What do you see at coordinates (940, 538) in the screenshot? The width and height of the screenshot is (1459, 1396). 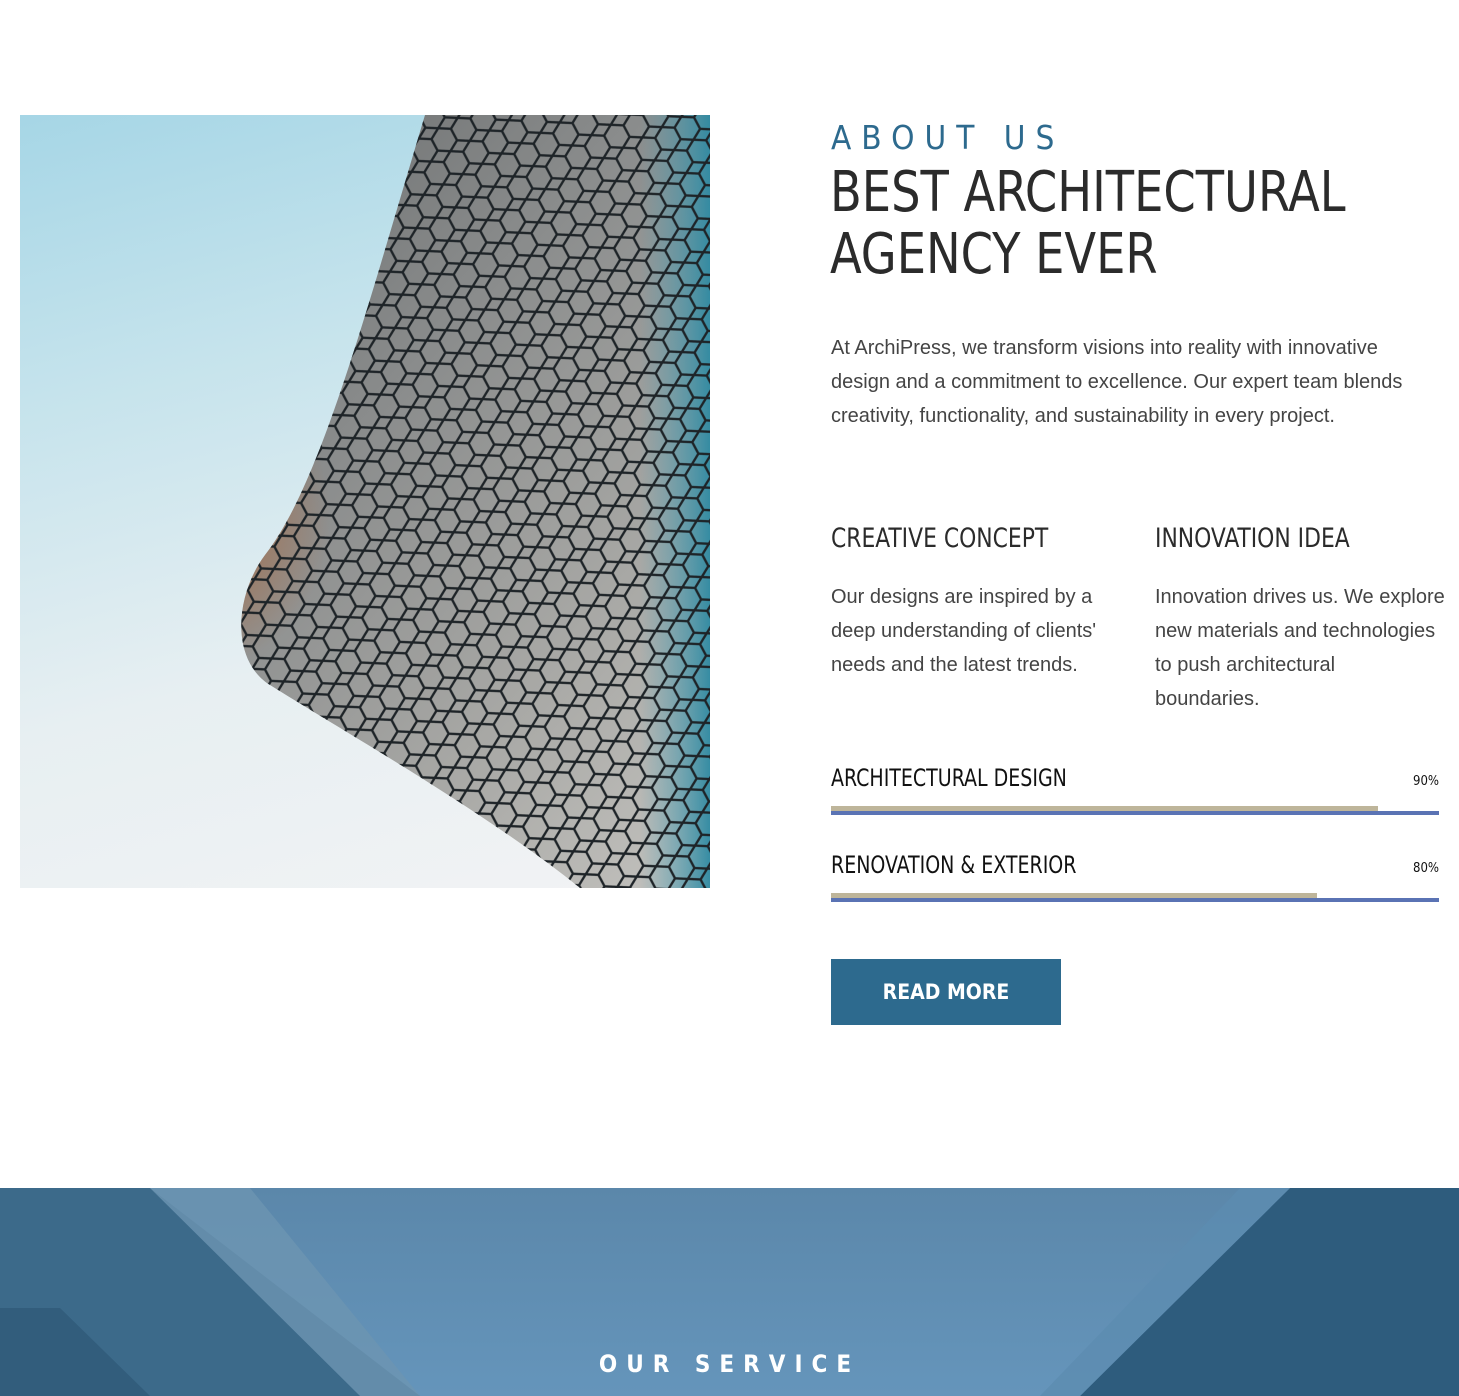 I see `feature-title: CREATIVE CONCEPT` at bounding box center [940, 538].